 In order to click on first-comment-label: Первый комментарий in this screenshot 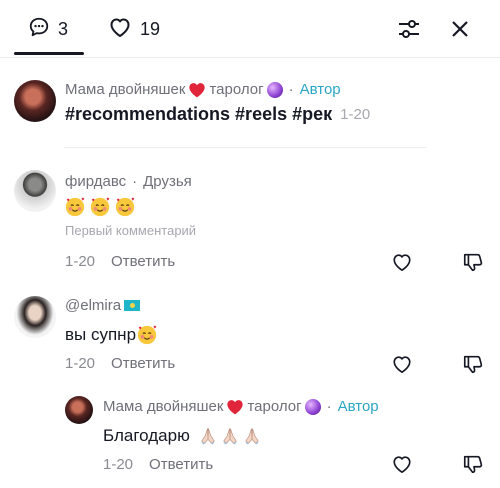, I will do `click(131, 230)`.